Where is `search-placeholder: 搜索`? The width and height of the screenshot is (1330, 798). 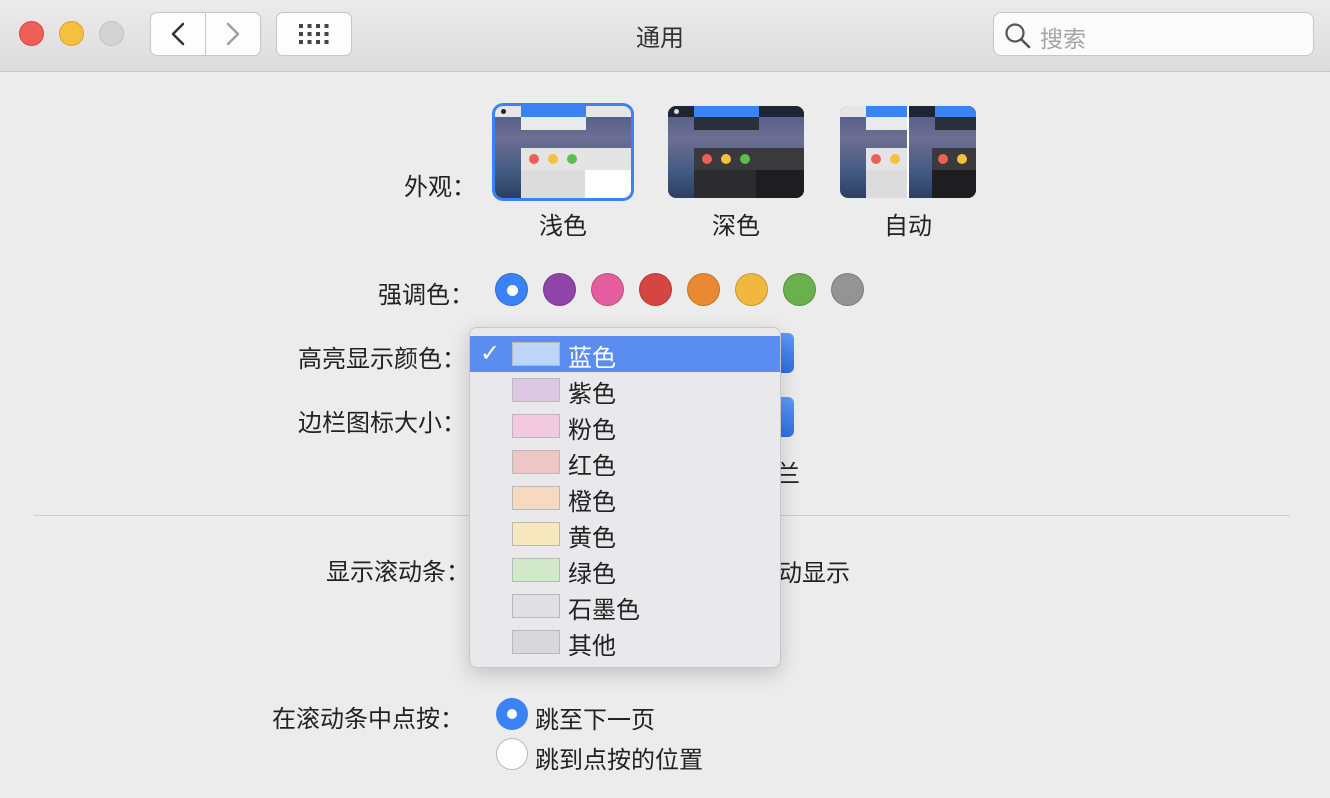
search-placeholder: 搜索 is located at coordinates (1063, 40).